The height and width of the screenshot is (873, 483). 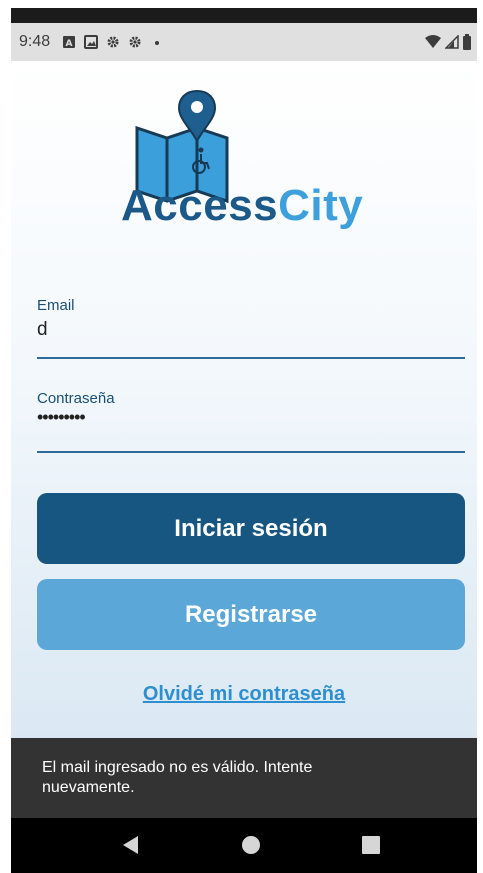 I want to click on battery-icon, so click(x=467, y=42).